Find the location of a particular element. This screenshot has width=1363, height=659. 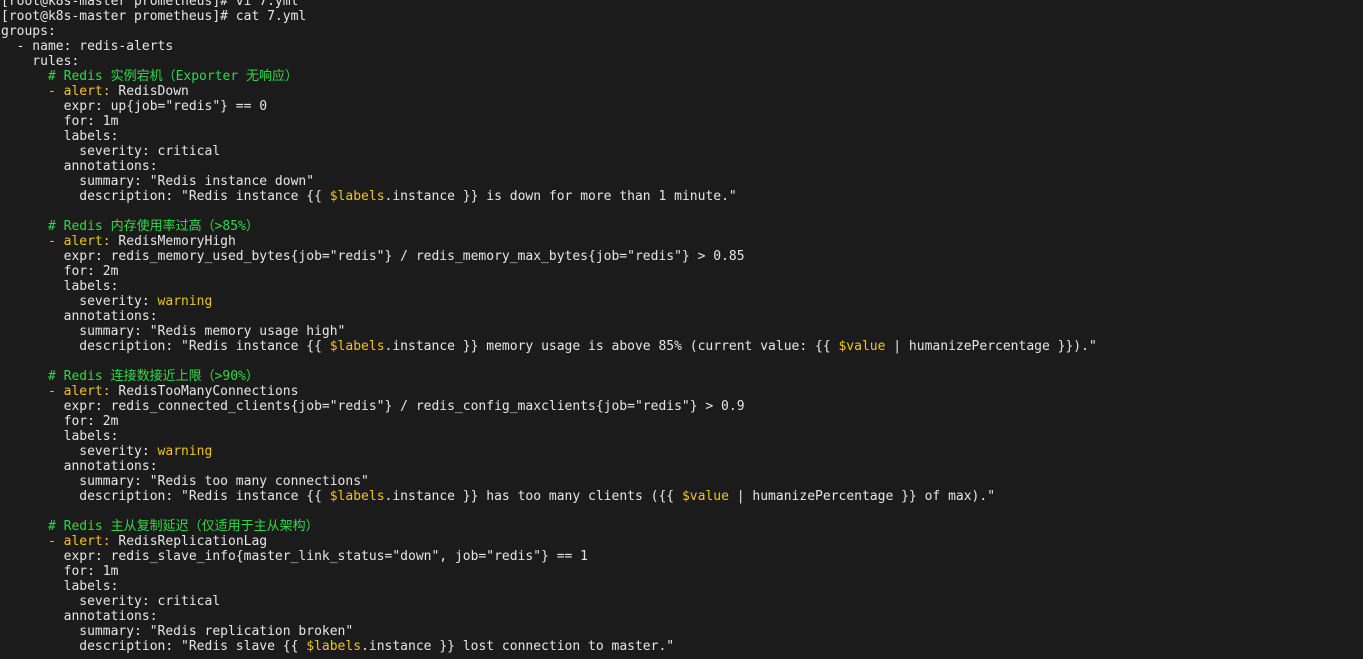

terminal-text: groups: is located at coordinates (28, 31).